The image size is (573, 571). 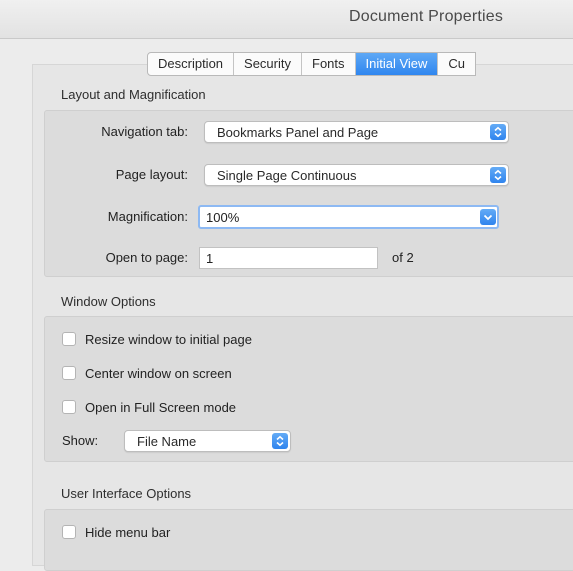 I want to click on open-to-page-field: 1, so click(x=288, y=258).